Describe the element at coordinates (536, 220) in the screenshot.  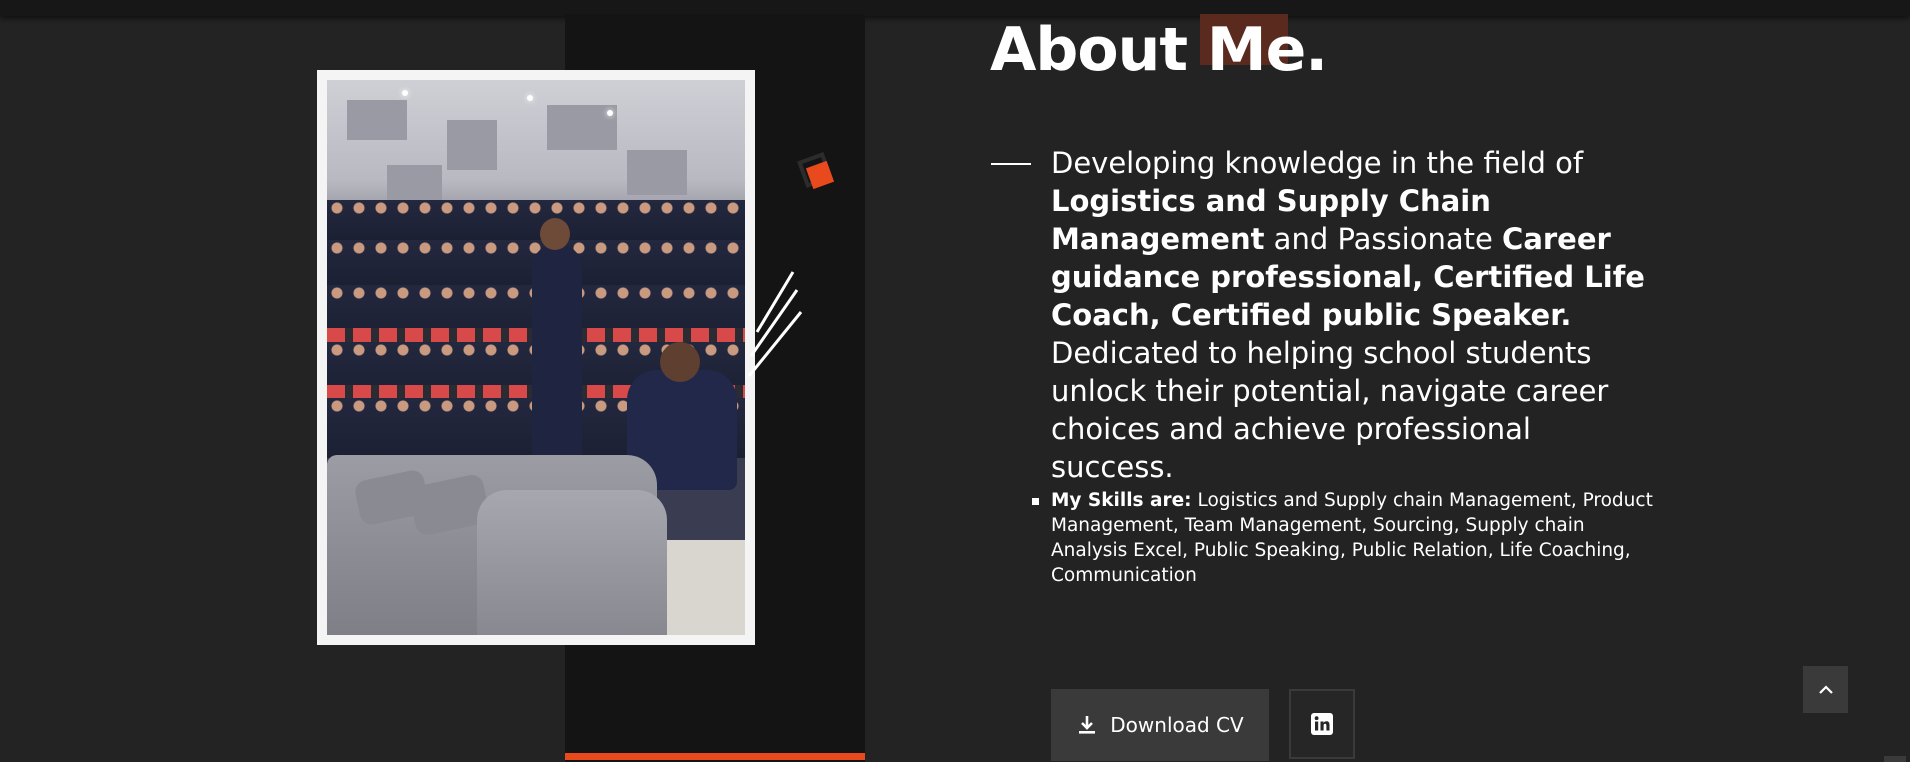
I see `audience-row` at that location.